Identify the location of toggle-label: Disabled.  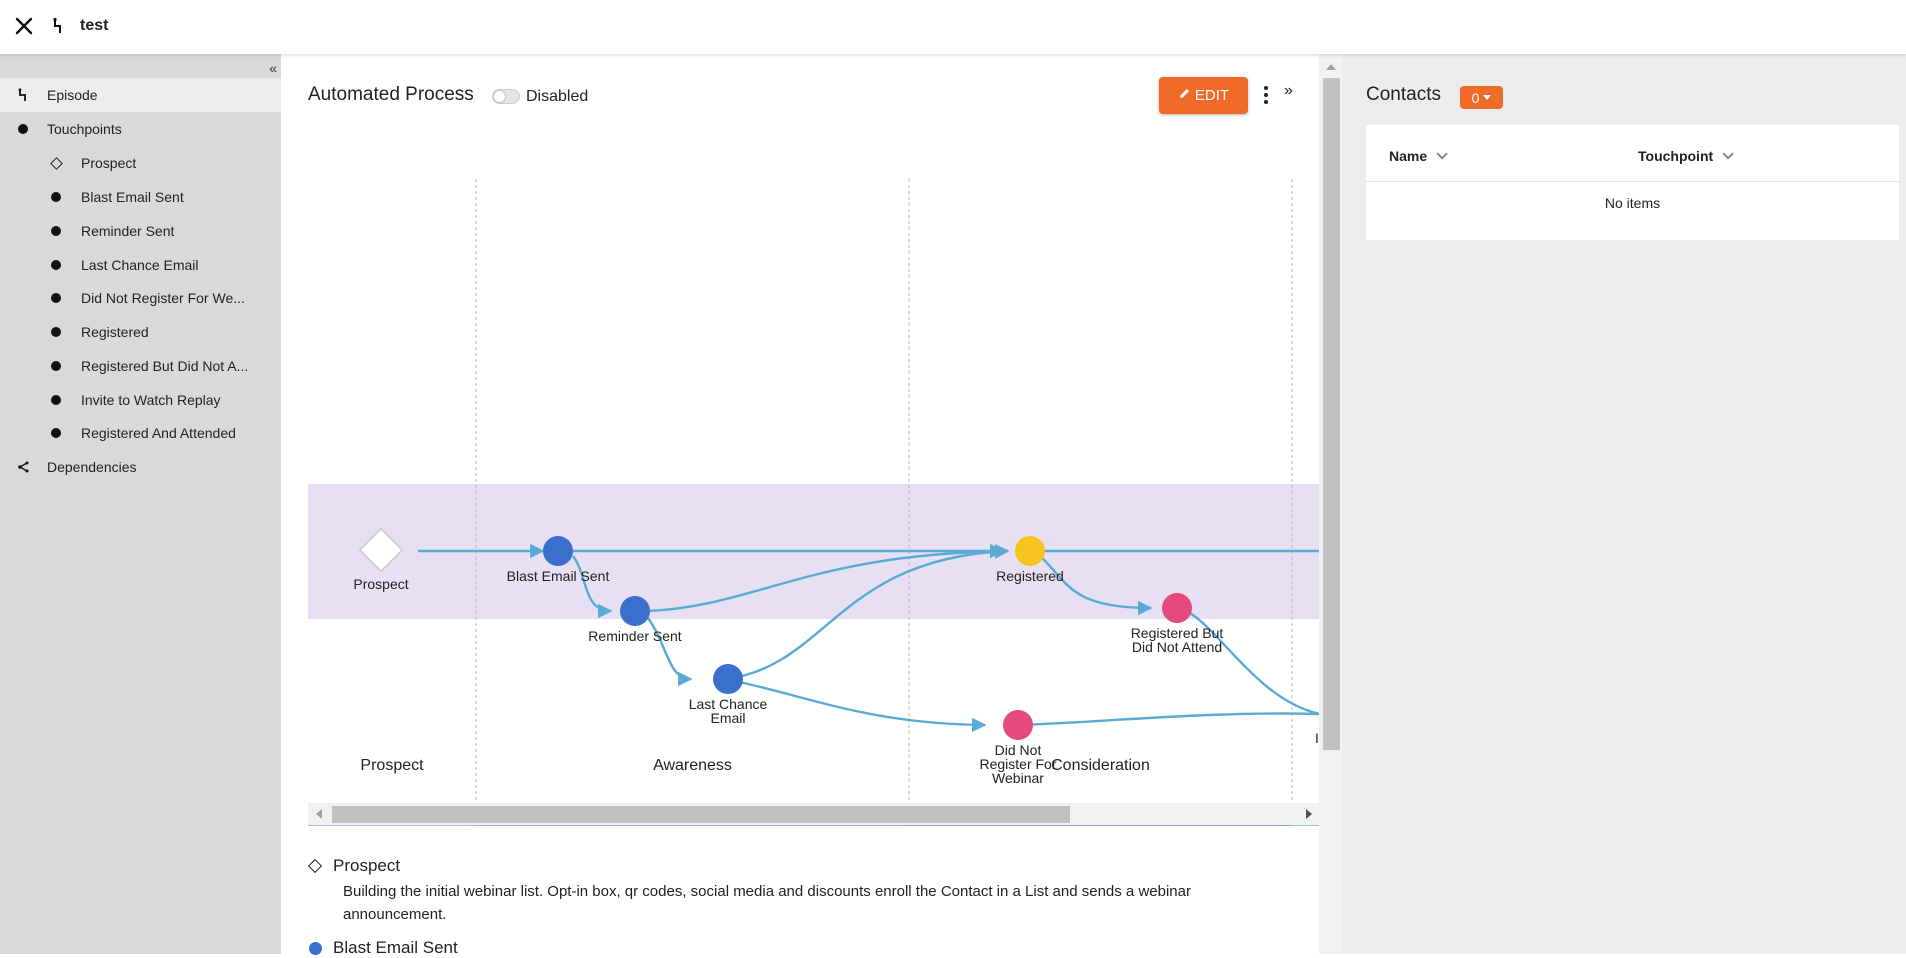
(557, 96).